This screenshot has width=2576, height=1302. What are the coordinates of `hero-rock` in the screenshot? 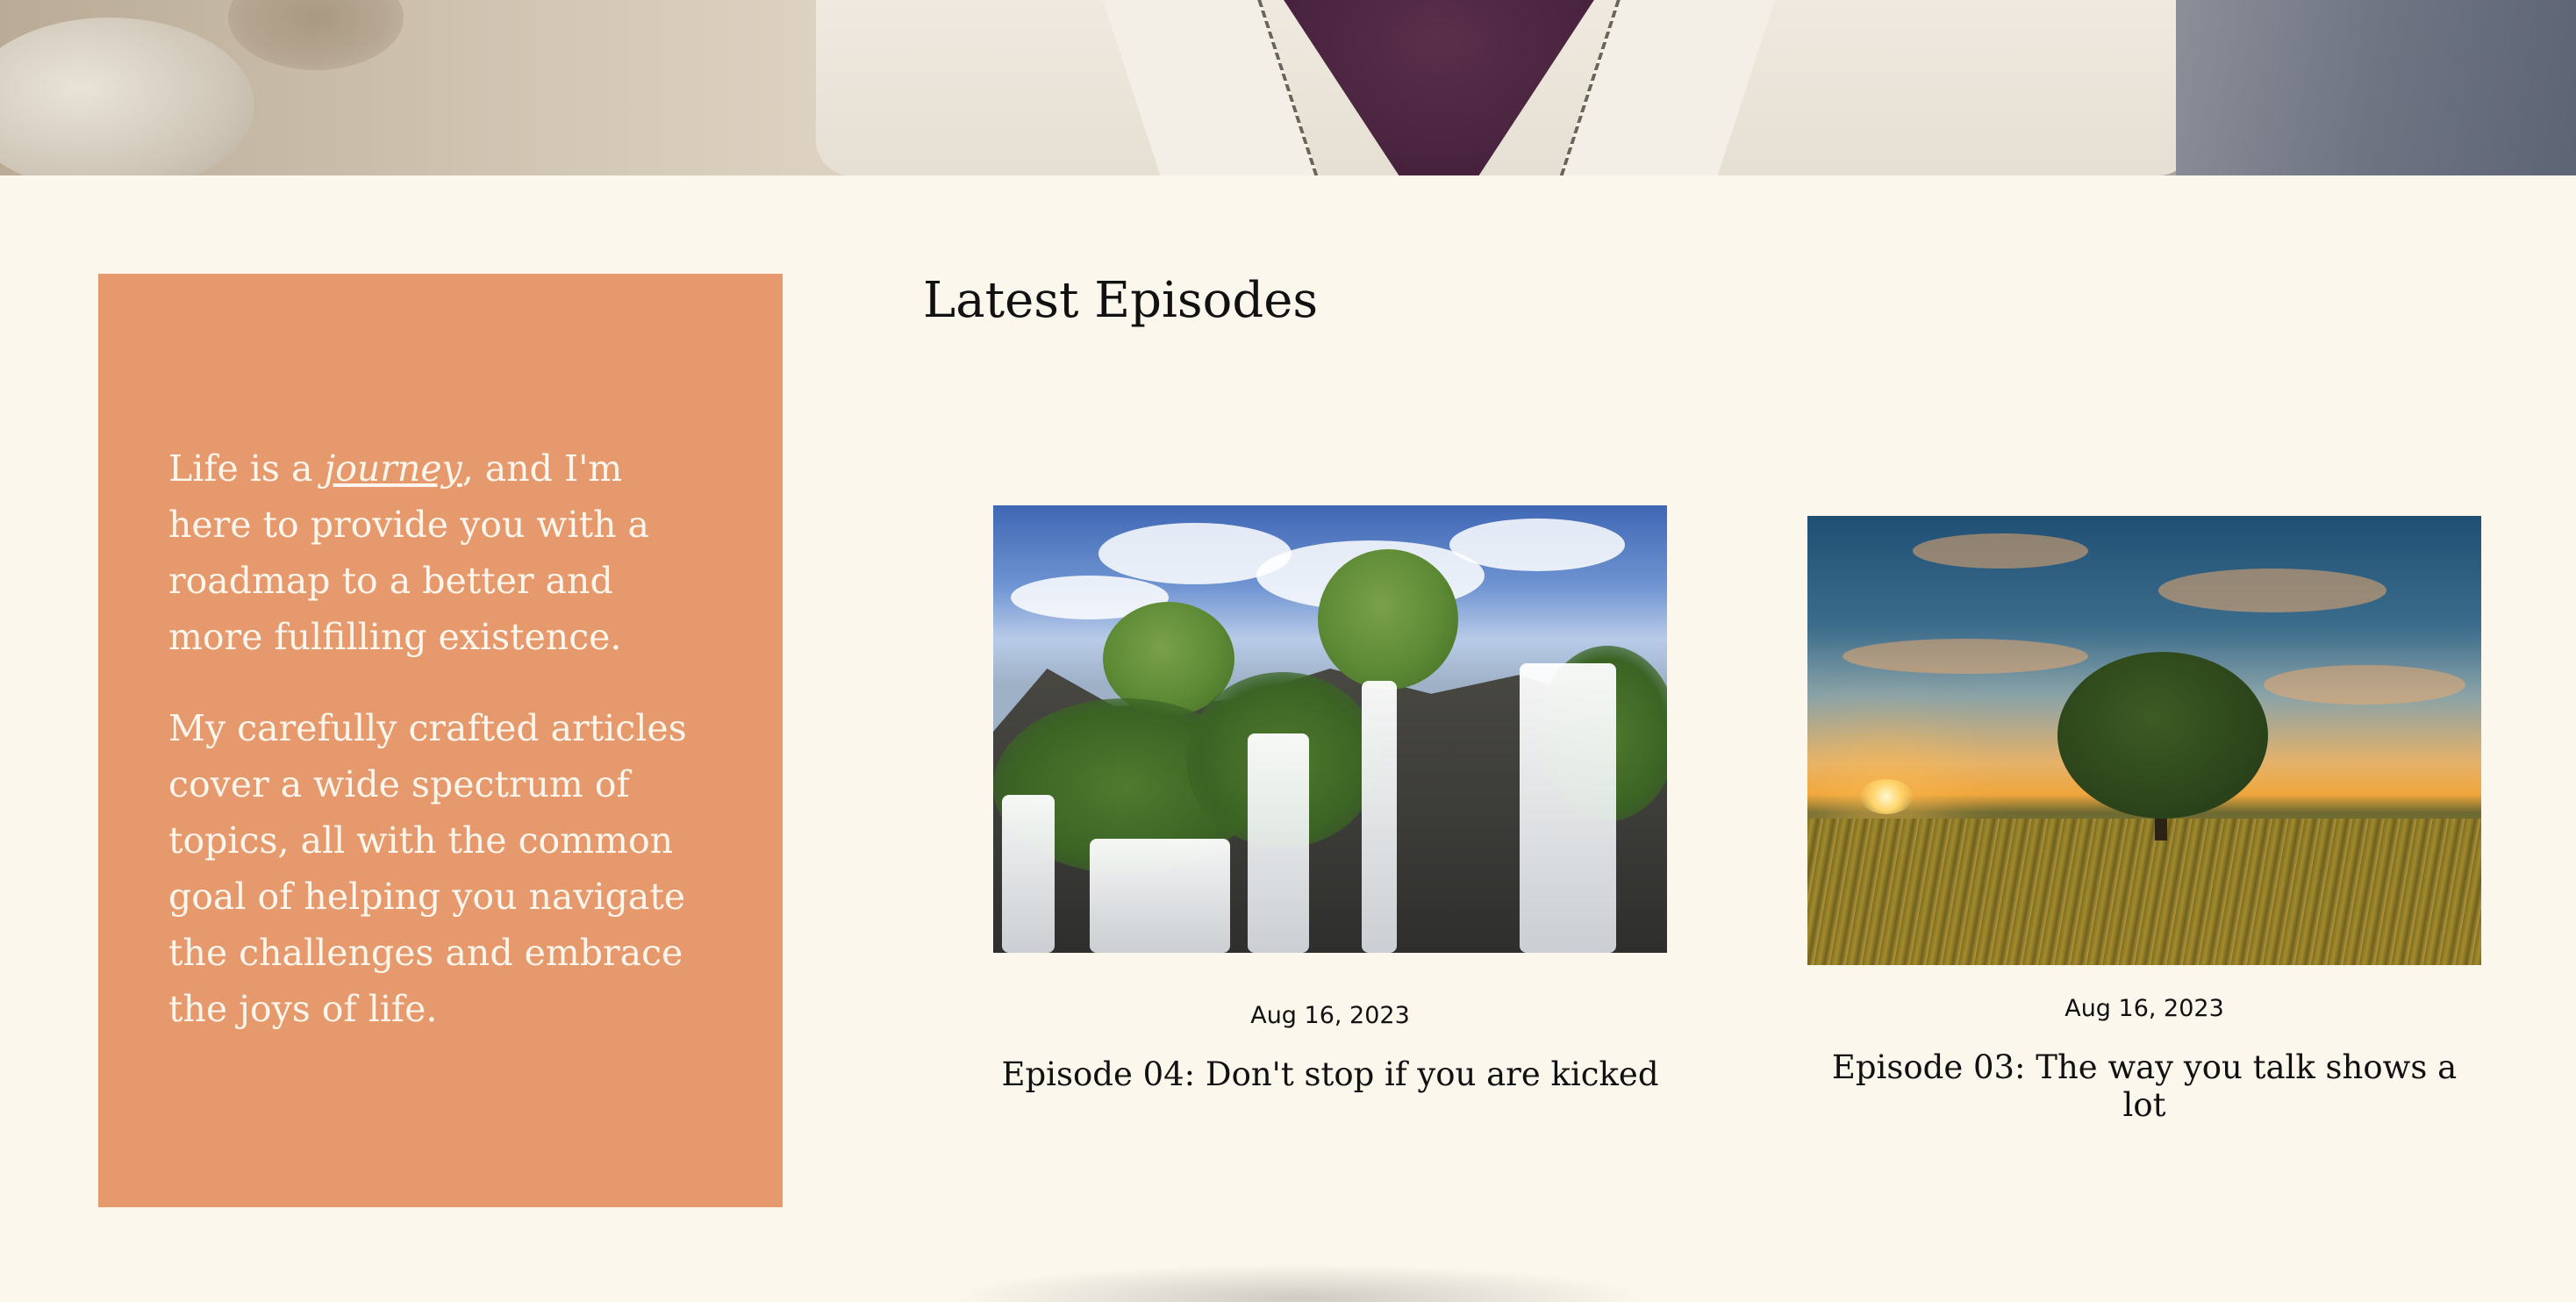 It's located at (127, 97).